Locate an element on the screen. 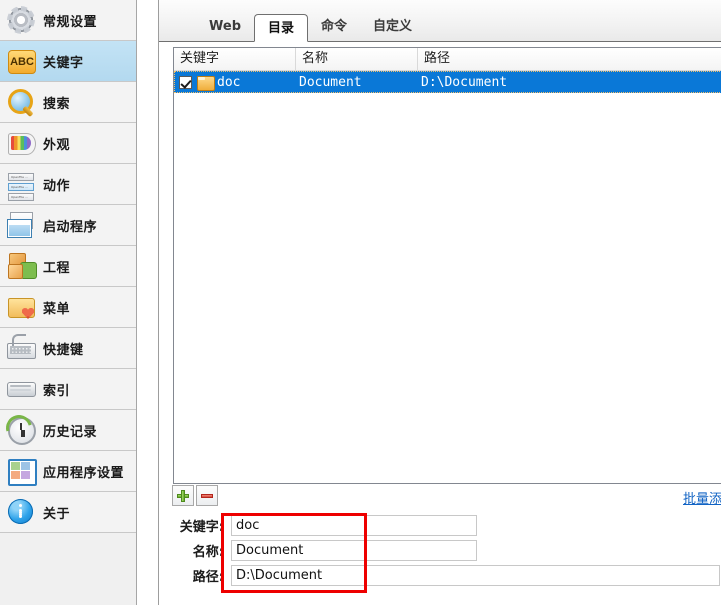 This screenshot has width=721, height=605. sidebar-item-label: 关键字 is located at coordinates (63, 63).